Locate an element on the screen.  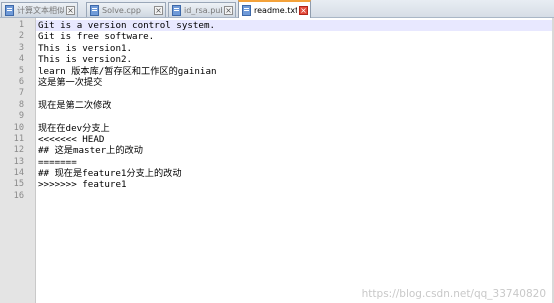
tab-similarity-py: 计算文本相似度.py × is located at coordinates (39, 9).